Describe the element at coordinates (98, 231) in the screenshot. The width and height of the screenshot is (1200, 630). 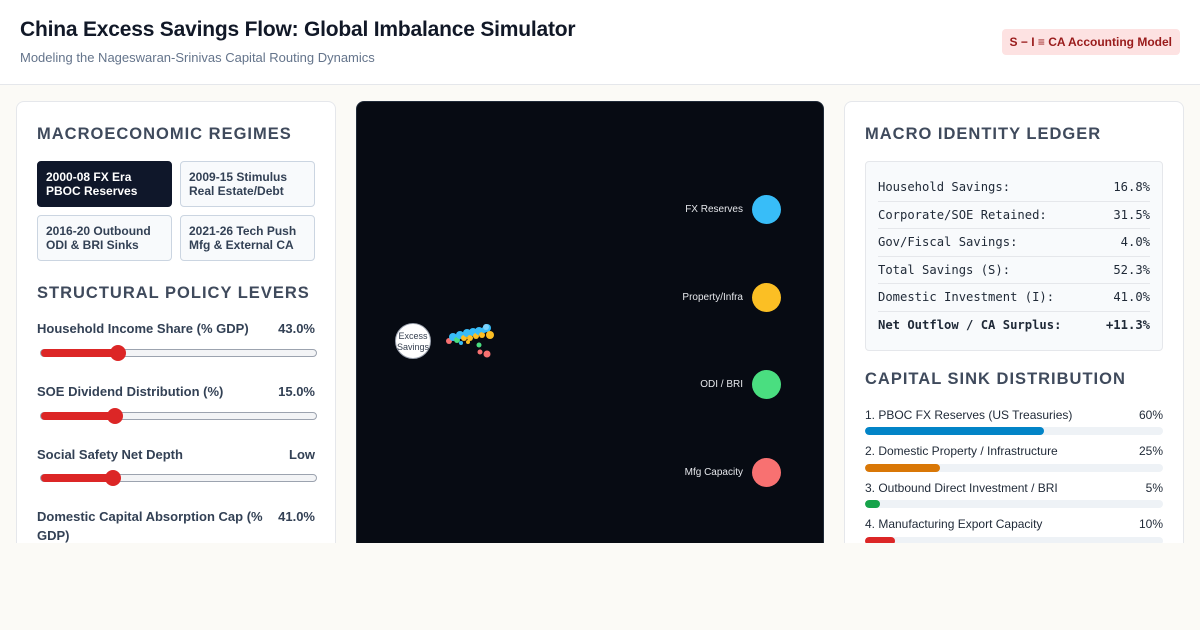
I see `regime-label: 2016-20 Outbound` at that location.